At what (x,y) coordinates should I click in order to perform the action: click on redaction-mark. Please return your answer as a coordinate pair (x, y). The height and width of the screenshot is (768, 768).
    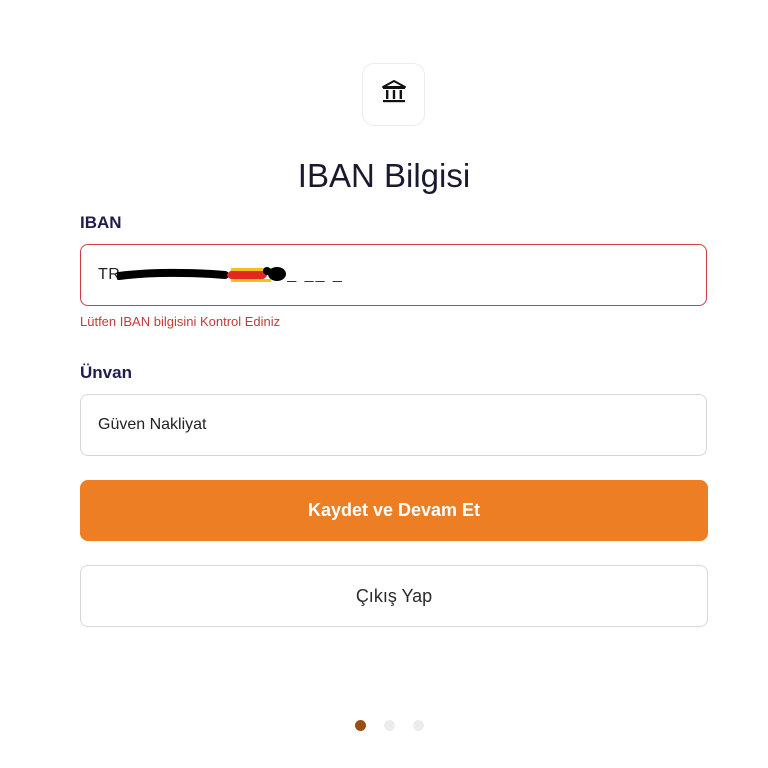
    Looking at the image, I should click on (201, 275).